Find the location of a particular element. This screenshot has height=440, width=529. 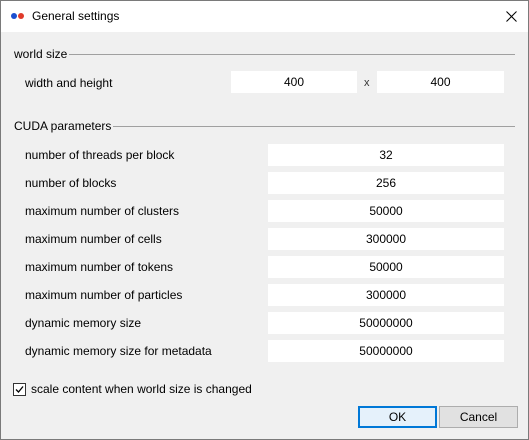

checkmark-icon is located at coordinates (19, 389).